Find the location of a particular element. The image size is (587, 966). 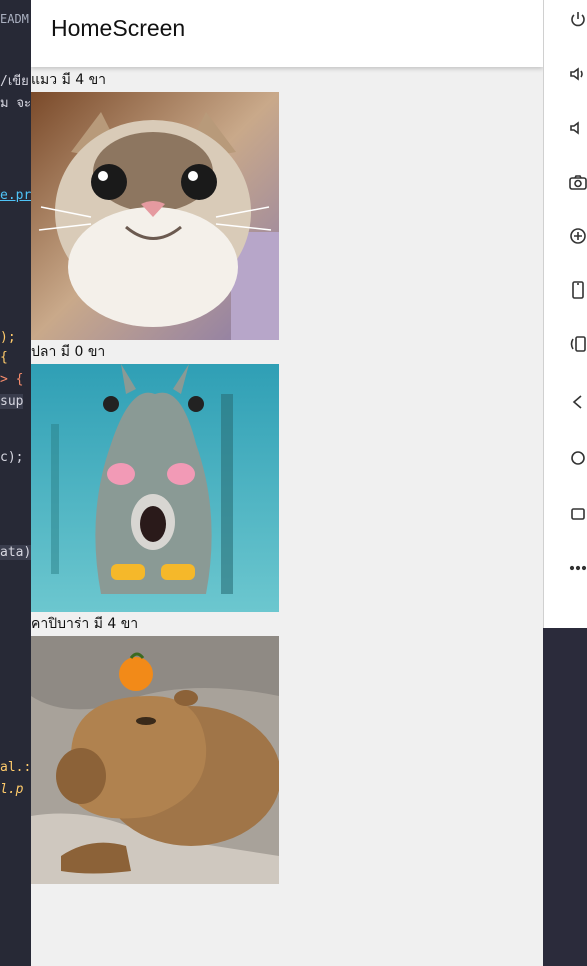

animal-caption: คาปิบาร่า มี 4 ขา is located at coordinates (85, 624).